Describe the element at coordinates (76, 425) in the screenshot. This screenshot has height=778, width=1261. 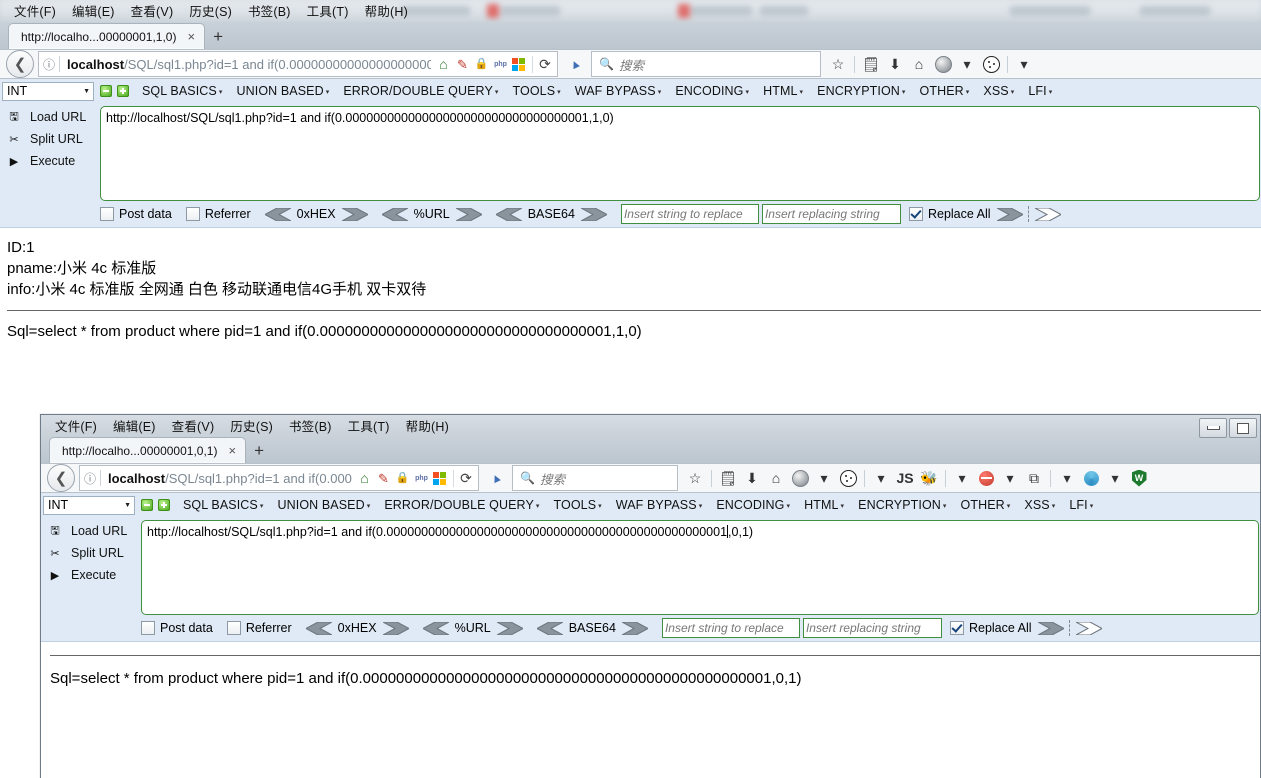
I see `menu-item-file: 文件(F)` at that location.